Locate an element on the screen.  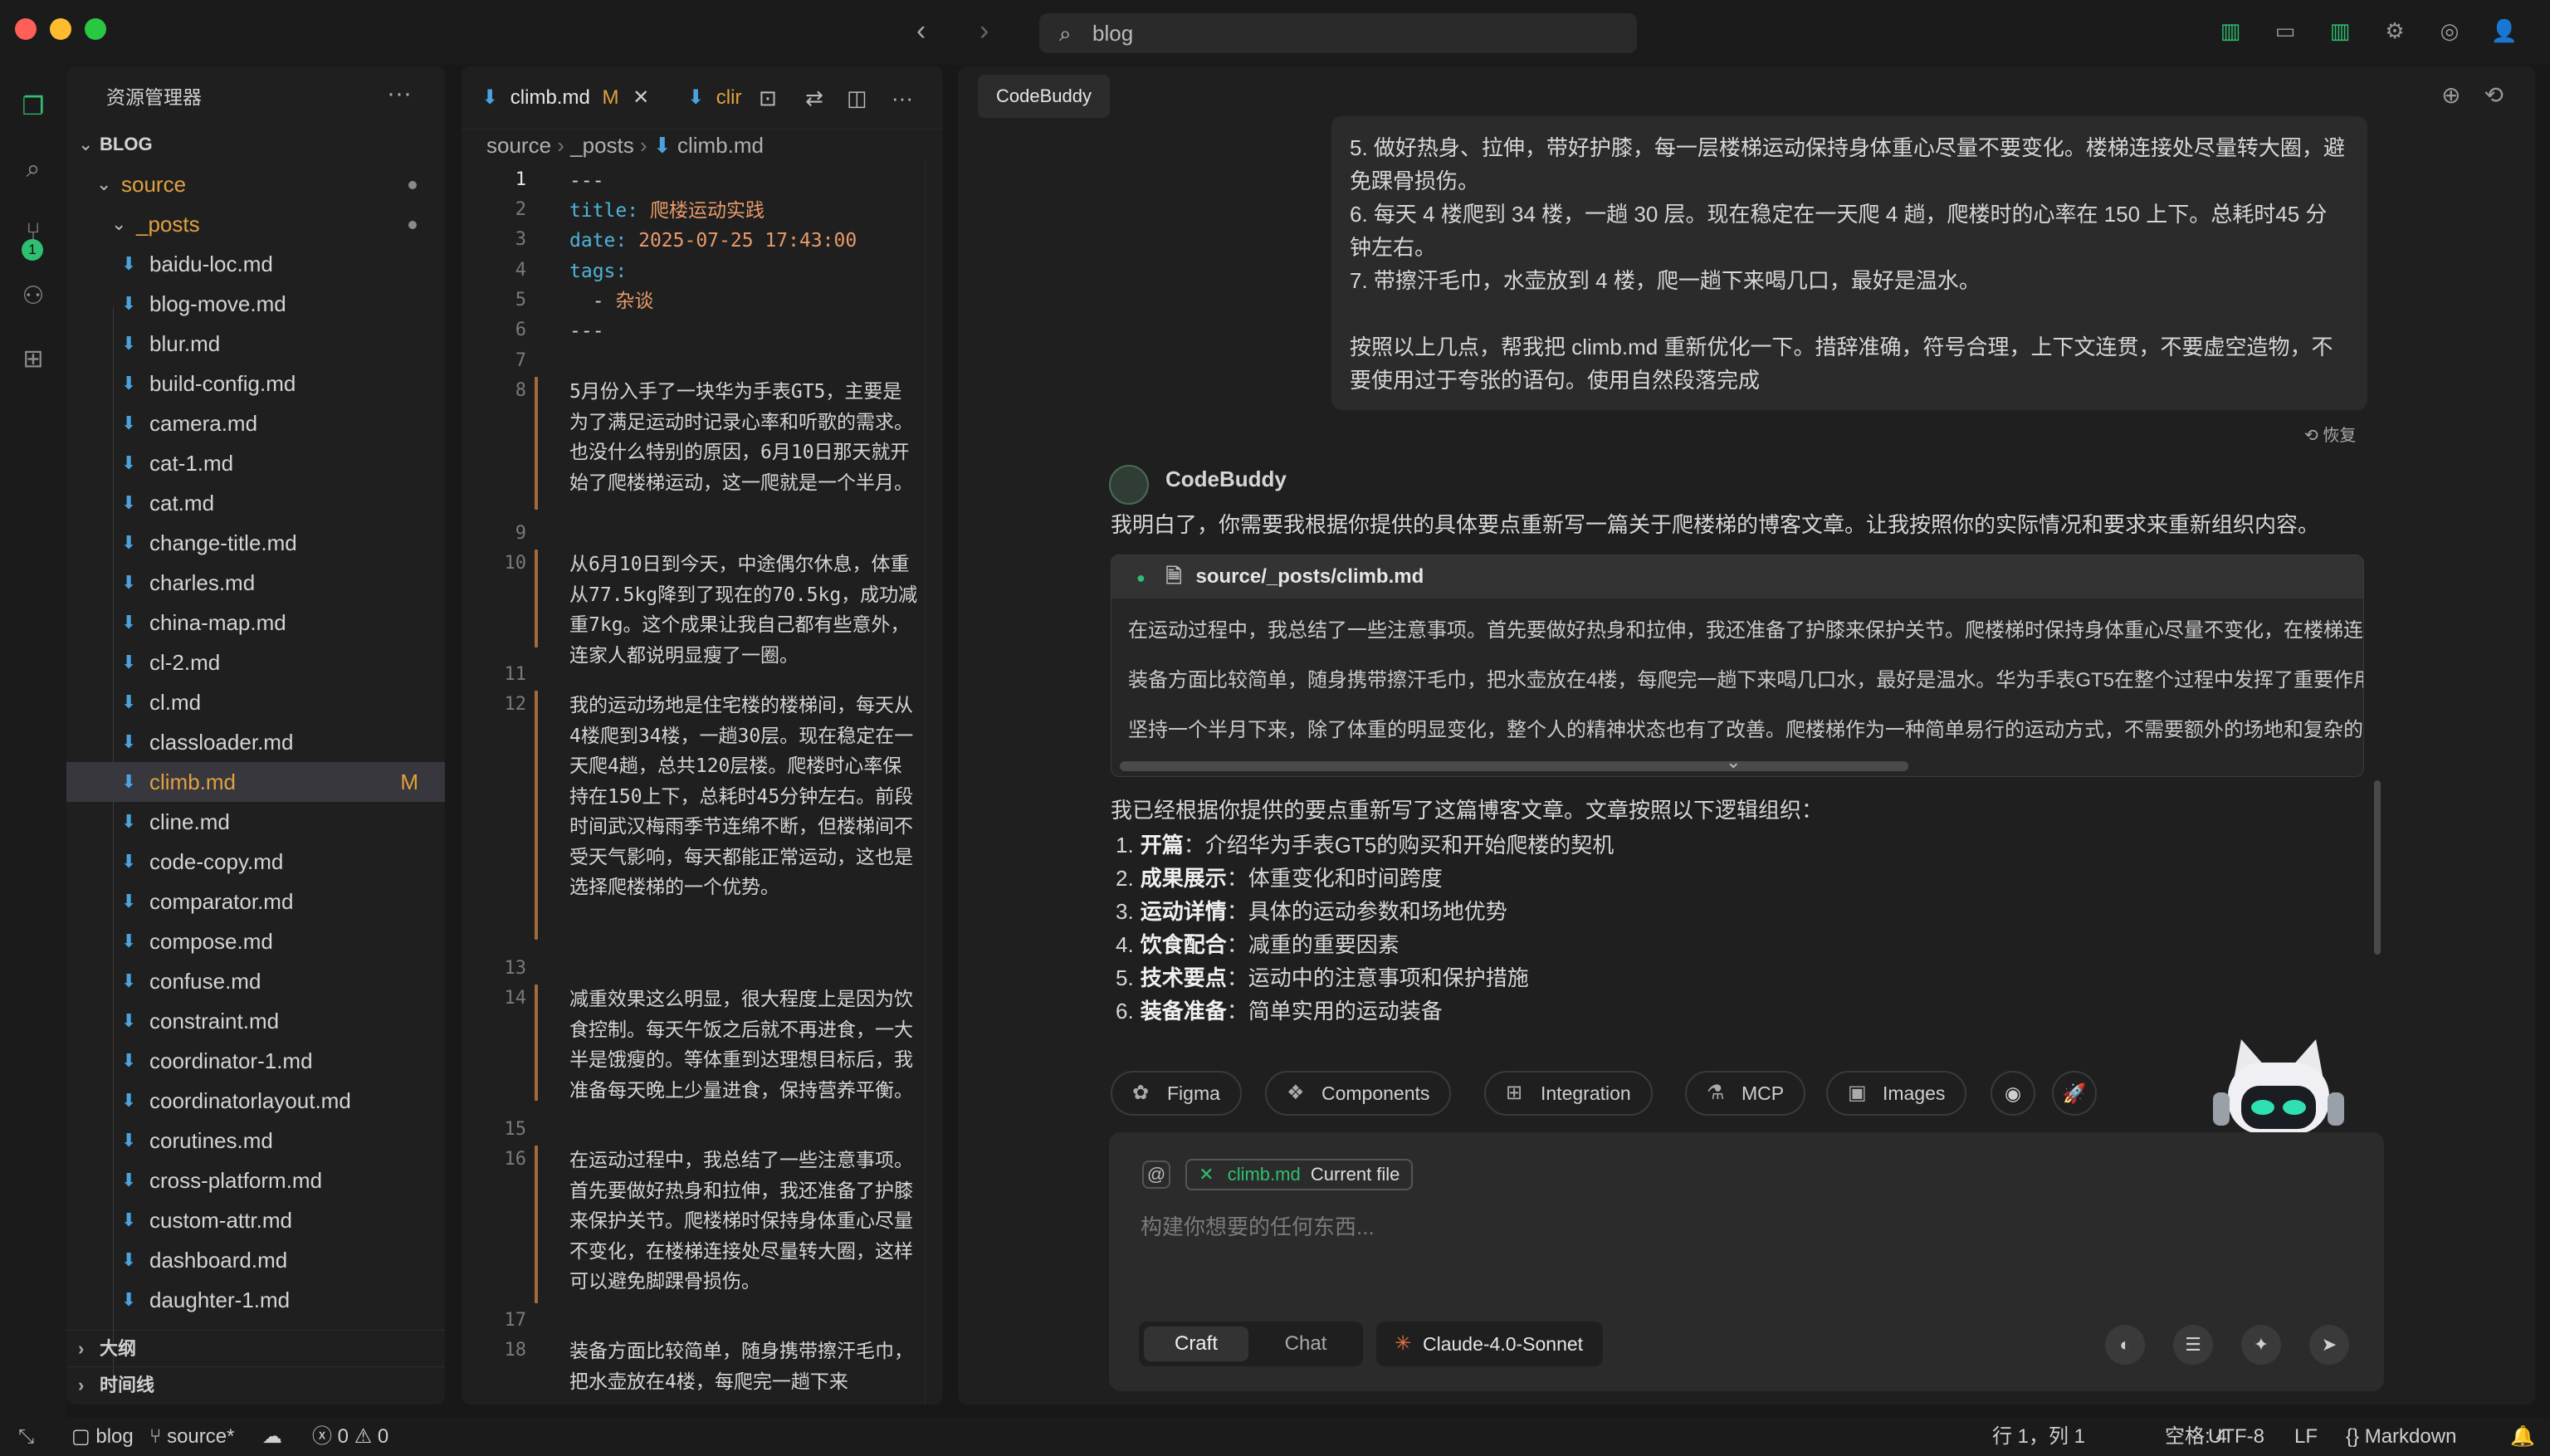
minimap is located at coordinates (934, 784).